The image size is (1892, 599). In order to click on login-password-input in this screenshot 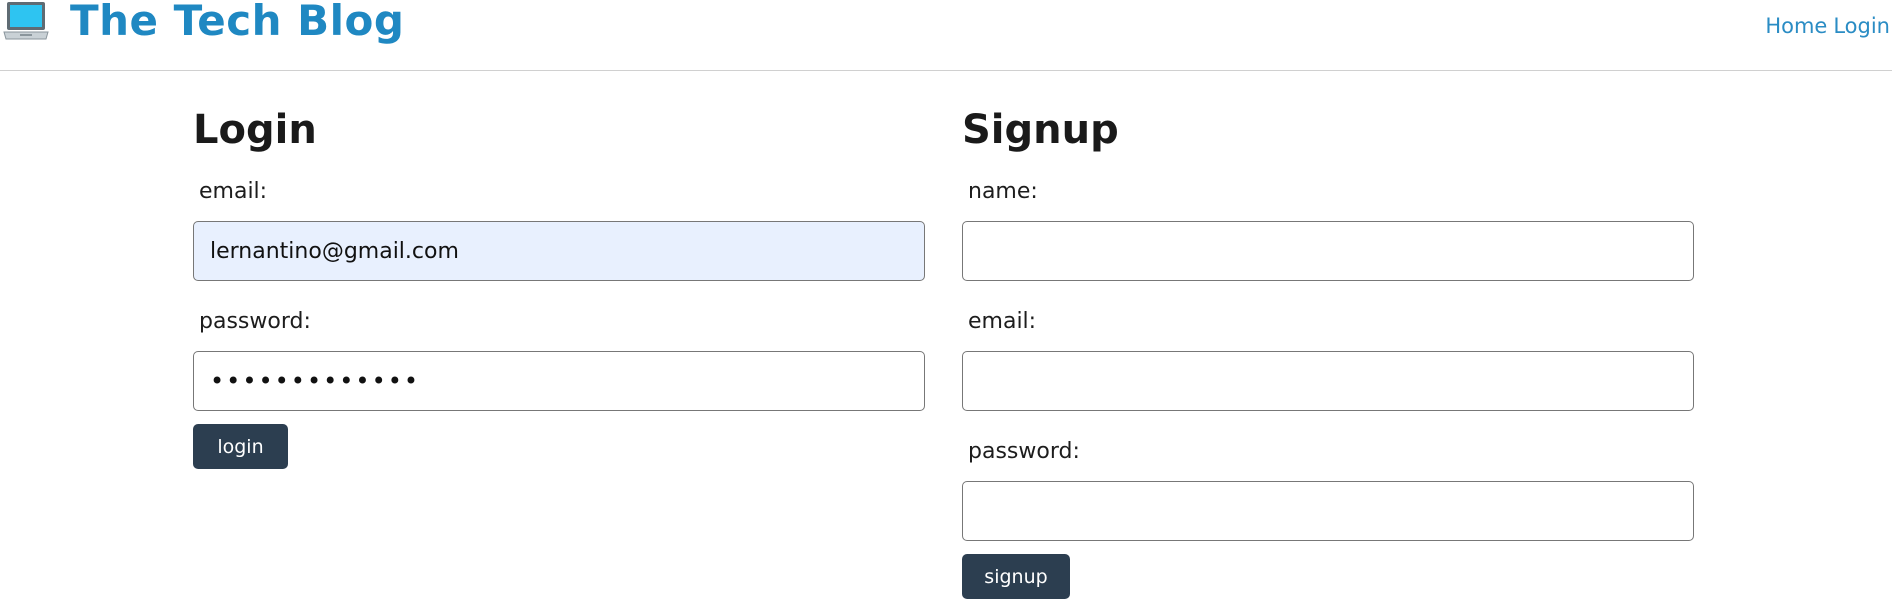, I will do `click(559, 381)`.